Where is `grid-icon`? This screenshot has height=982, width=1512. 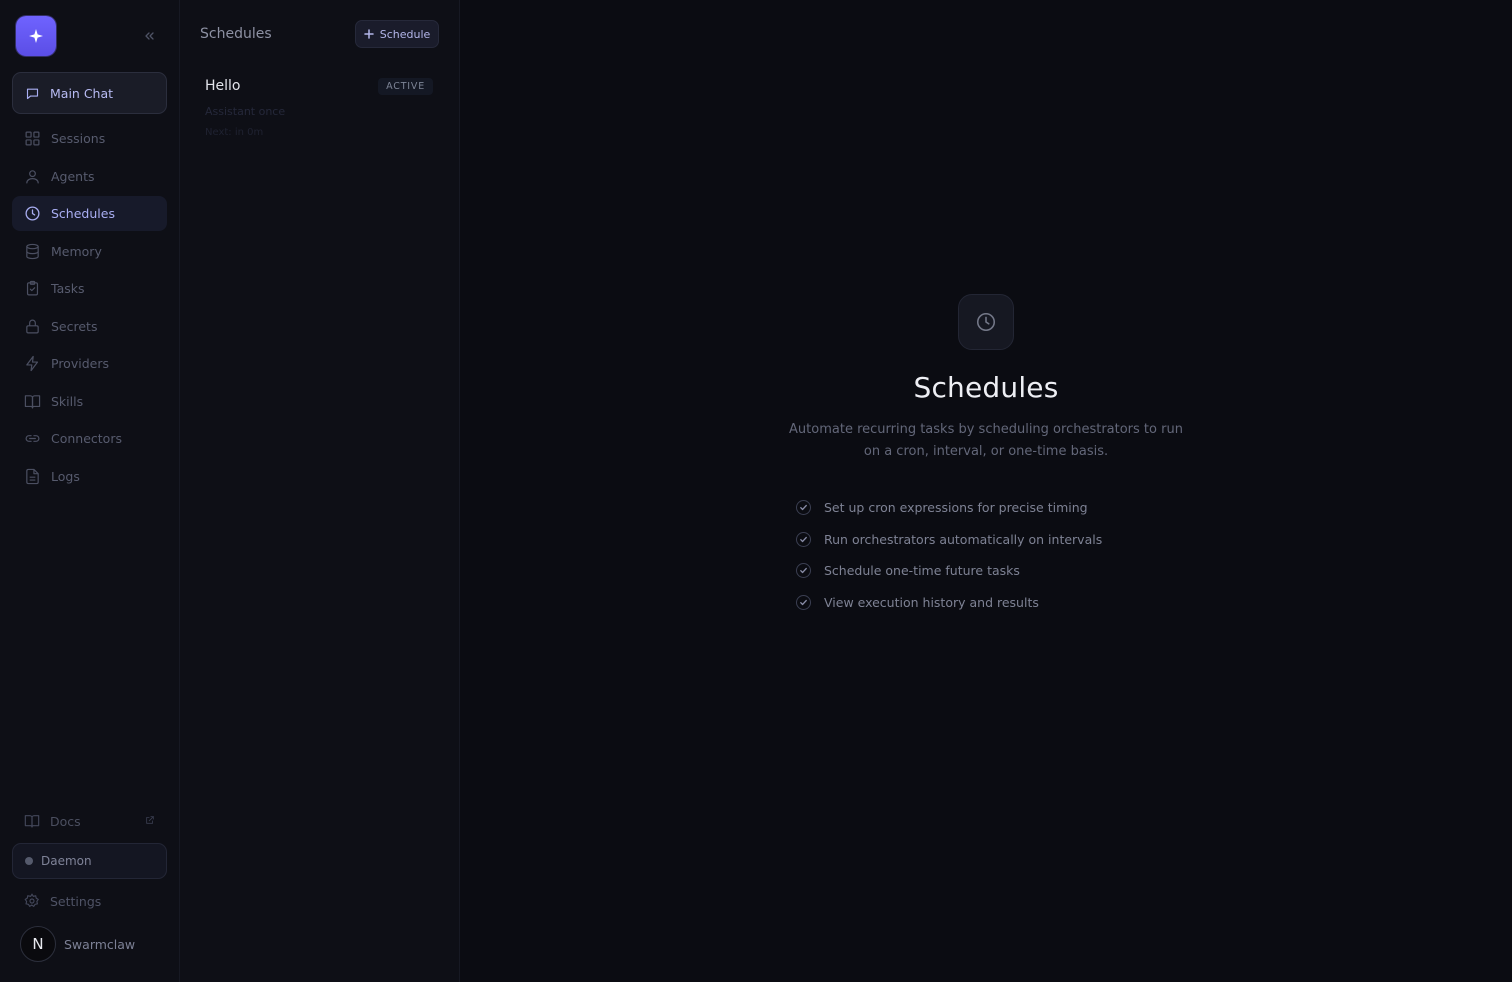 grid-icon is located at coordinates (32, 138).